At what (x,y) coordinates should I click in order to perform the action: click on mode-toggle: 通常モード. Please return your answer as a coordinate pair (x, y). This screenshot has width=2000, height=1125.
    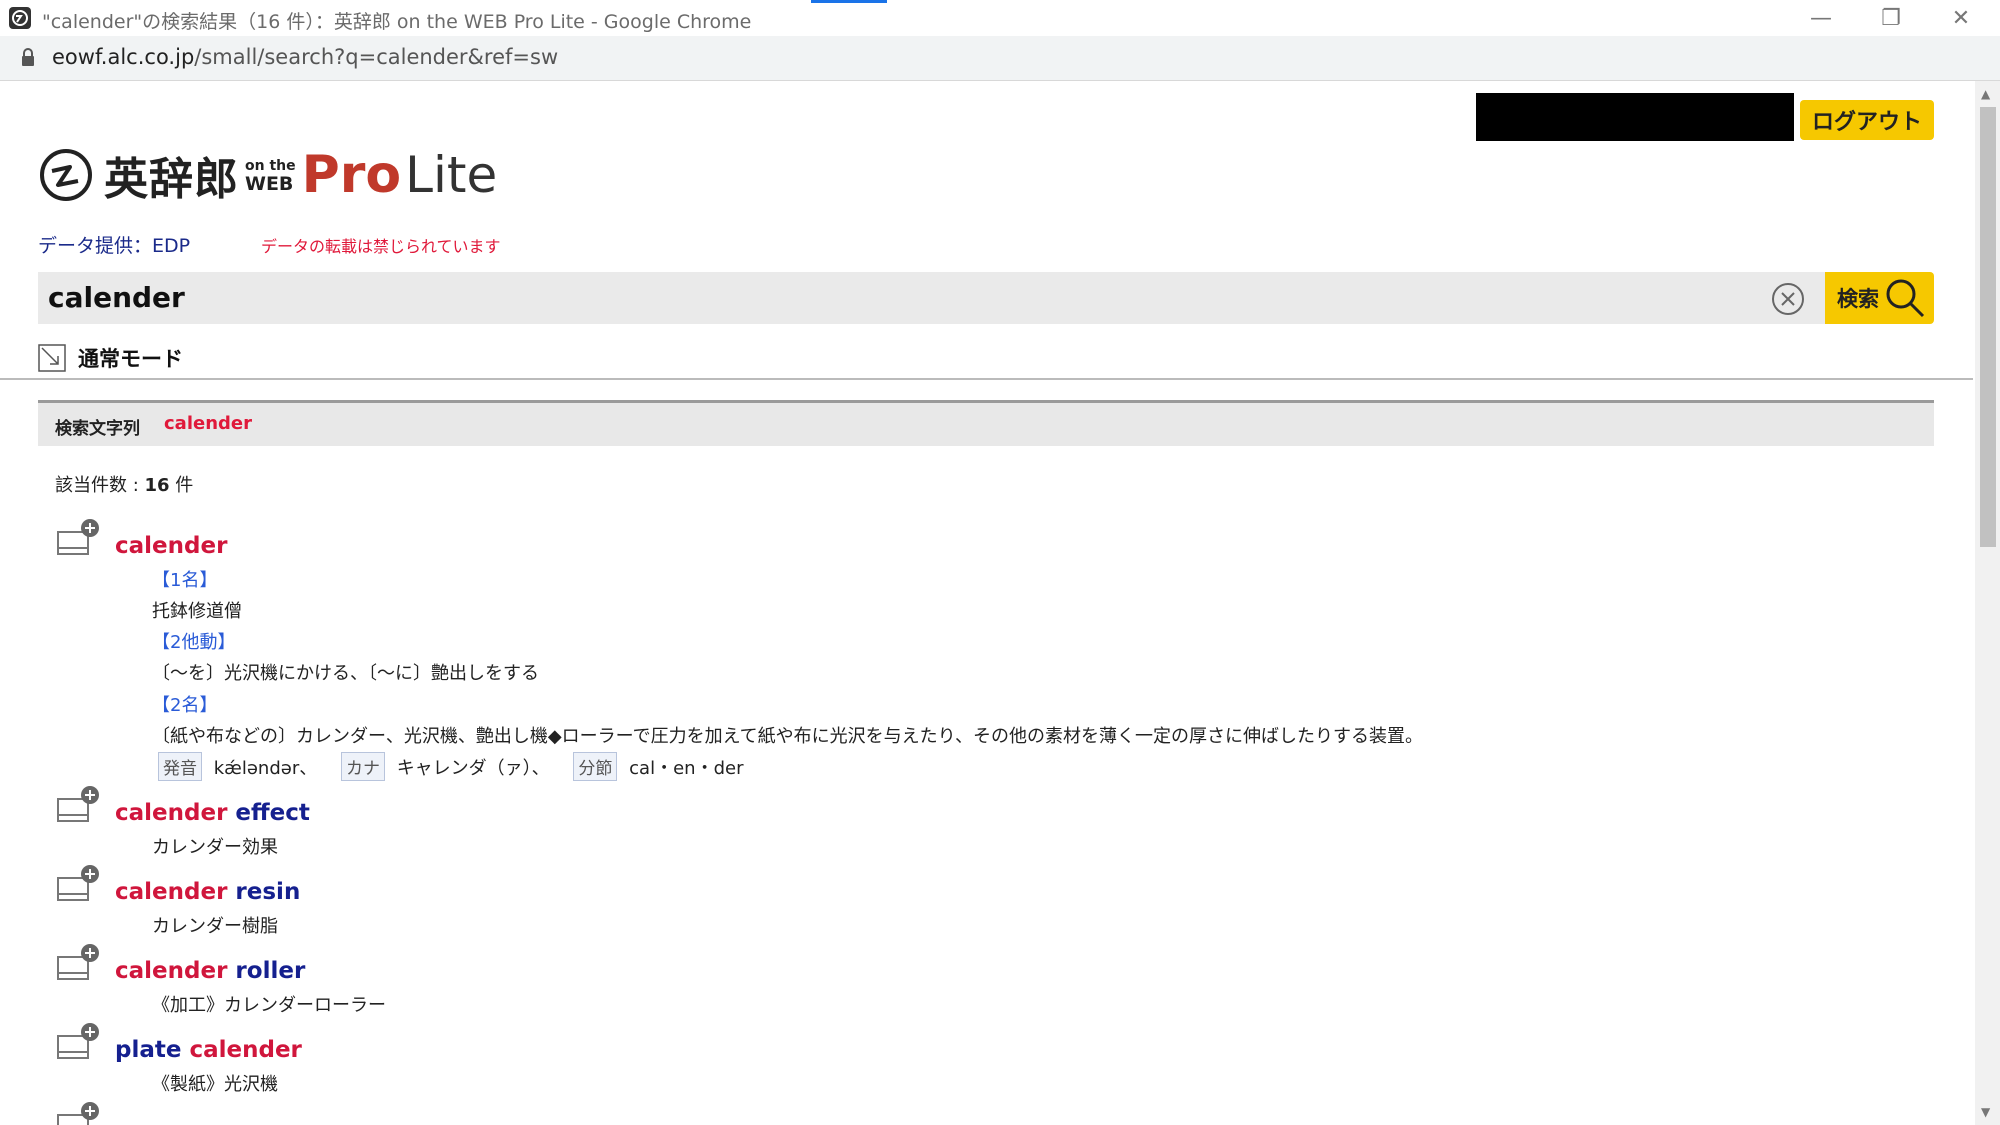
    Looking at the image, I should click on (110, 358).